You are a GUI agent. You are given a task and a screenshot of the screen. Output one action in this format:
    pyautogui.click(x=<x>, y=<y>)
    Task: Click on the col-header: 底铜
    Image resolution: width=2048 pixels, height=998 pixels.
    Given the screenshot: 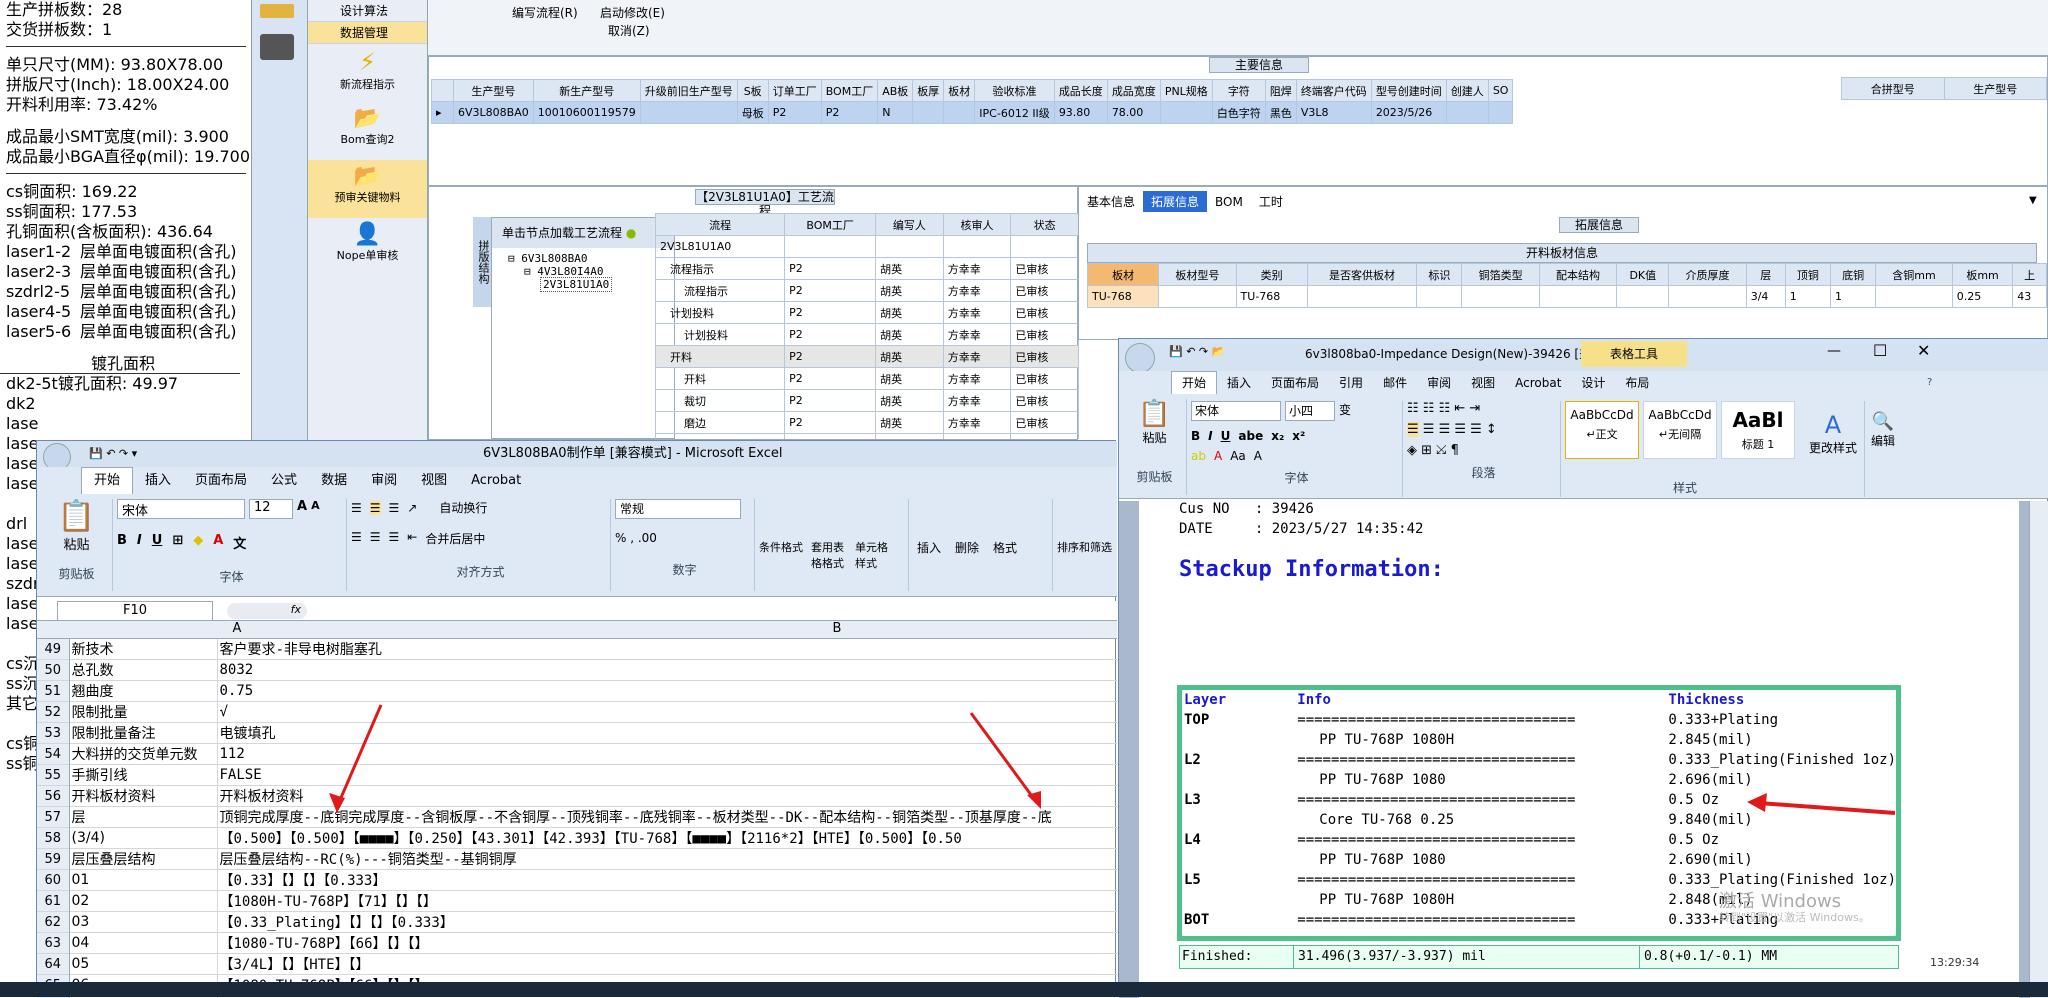 What is the action you would take?
    pyautogui.click(x=1852, y=275)
    